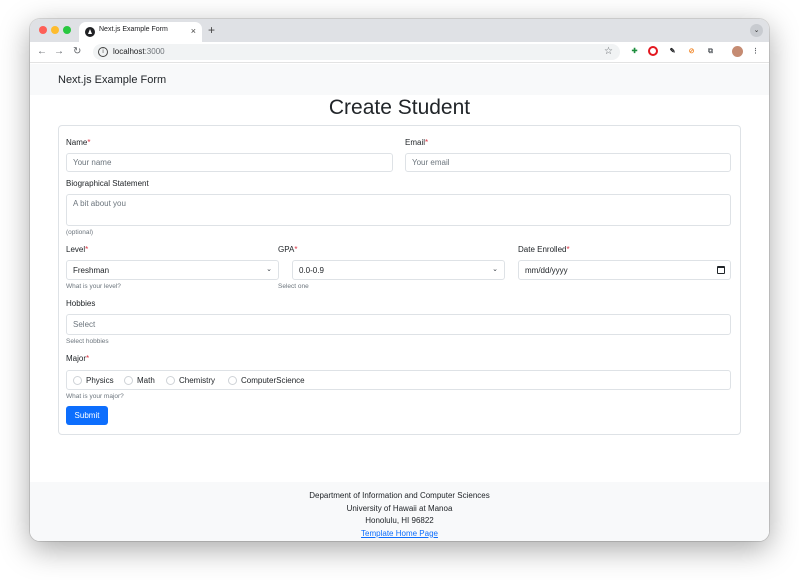 This screenshot has width=799, height=580. What do you see at coordinates (229, 162) in the screenshot?
I see `name-input` at bounding box center [229, 162].